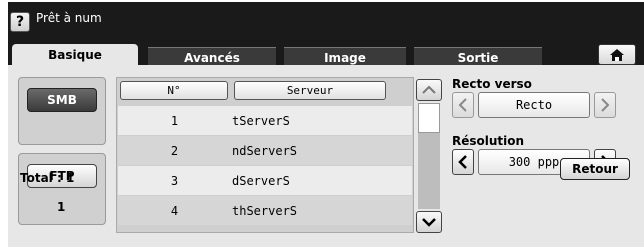  Describe the element at coordinates (595, 169) in the screenshot. I see `back-button: Retour` at that location.